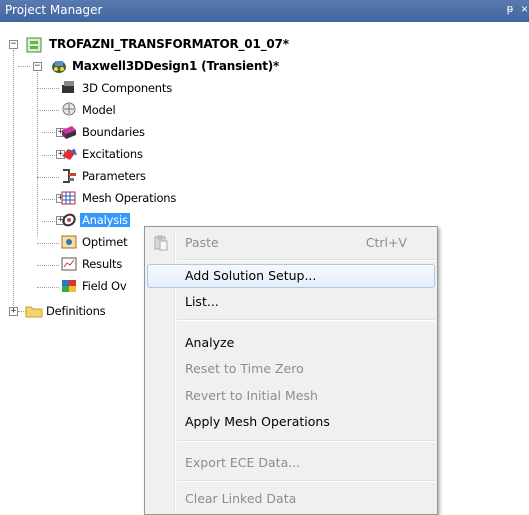 The height and width of the screenshot is (515, 529). I want to click on tree-node-analysis: Analysis, so click(105, 220).